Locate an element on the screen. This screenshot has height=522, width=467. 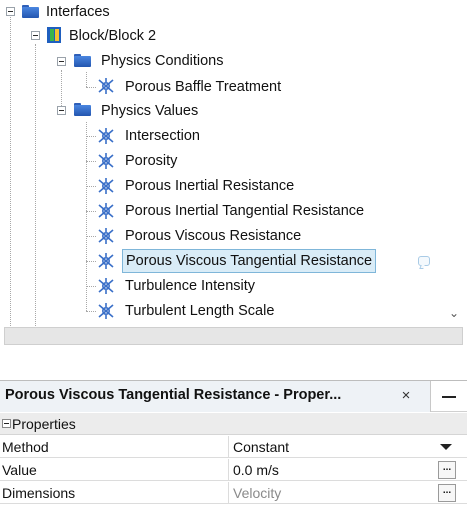
tree-node-block: Block/Block 2 is located at coordinates (112, 36).